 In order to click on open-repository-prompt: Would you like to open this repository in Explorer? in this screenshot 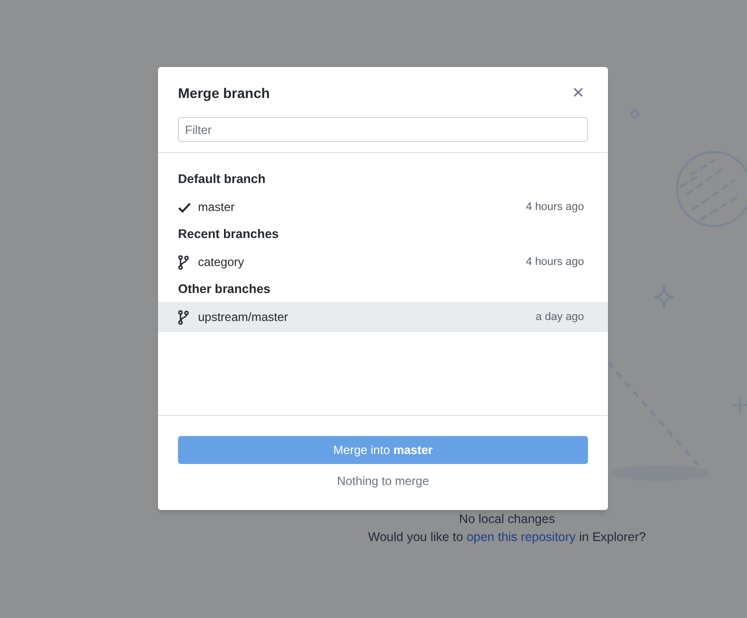, I will do `click(507, 537)`.